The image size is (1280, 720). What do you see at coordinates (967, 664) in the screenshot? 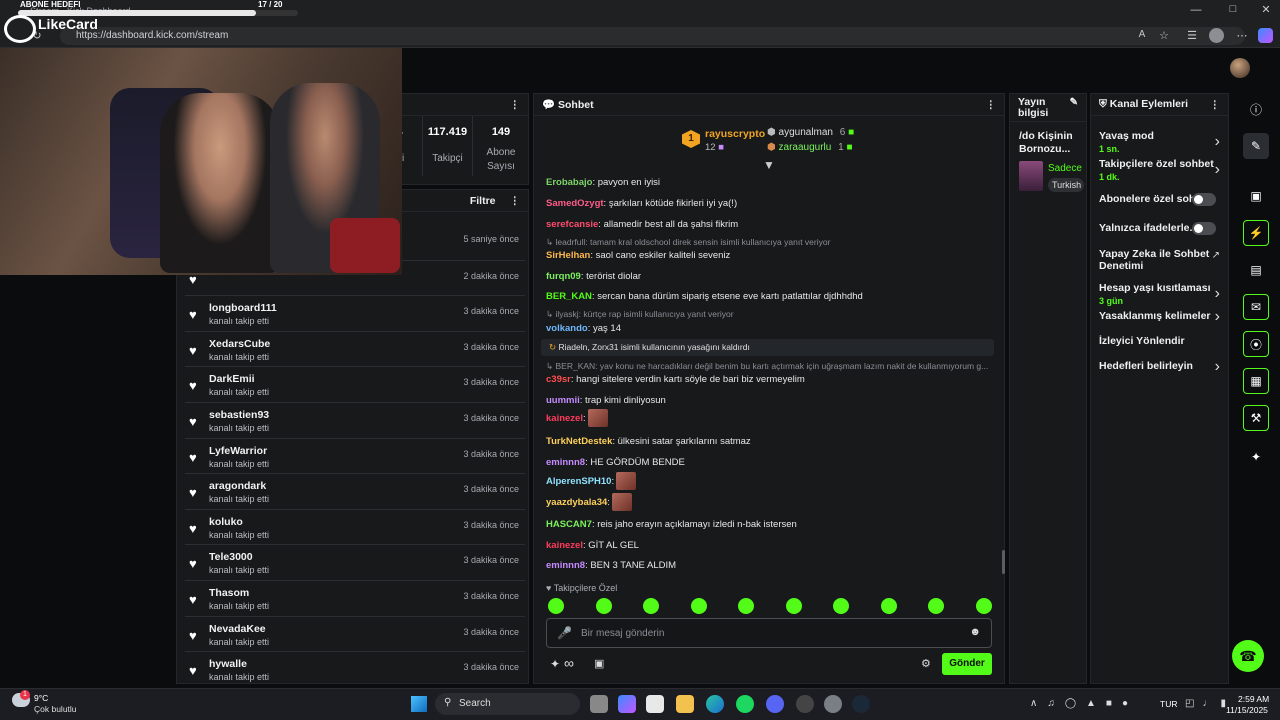
I see `send-button: Gönder` at bounding box center [967, 664].